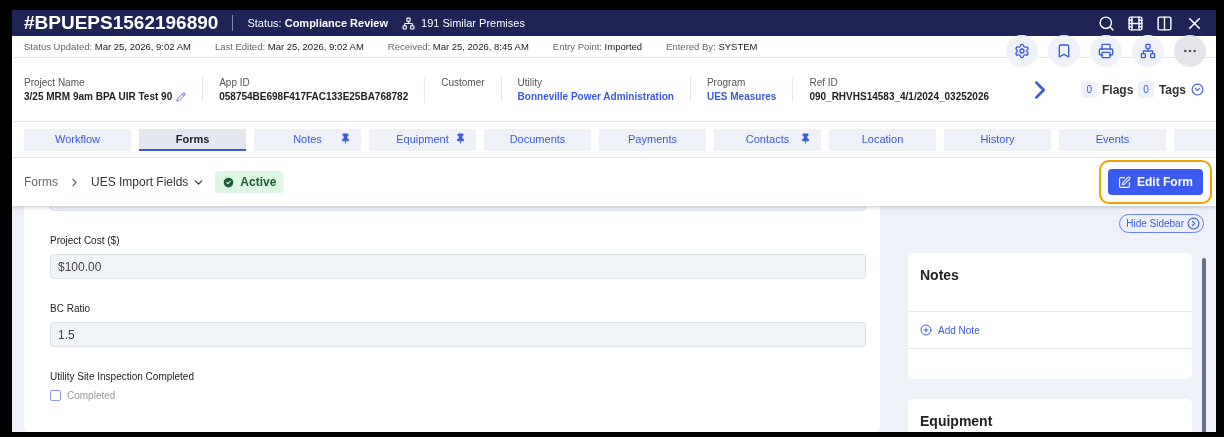  What do you see at coordinates (1190, 51) in the screenshot?
I see `more-button` at bounding box center [1190, 51].